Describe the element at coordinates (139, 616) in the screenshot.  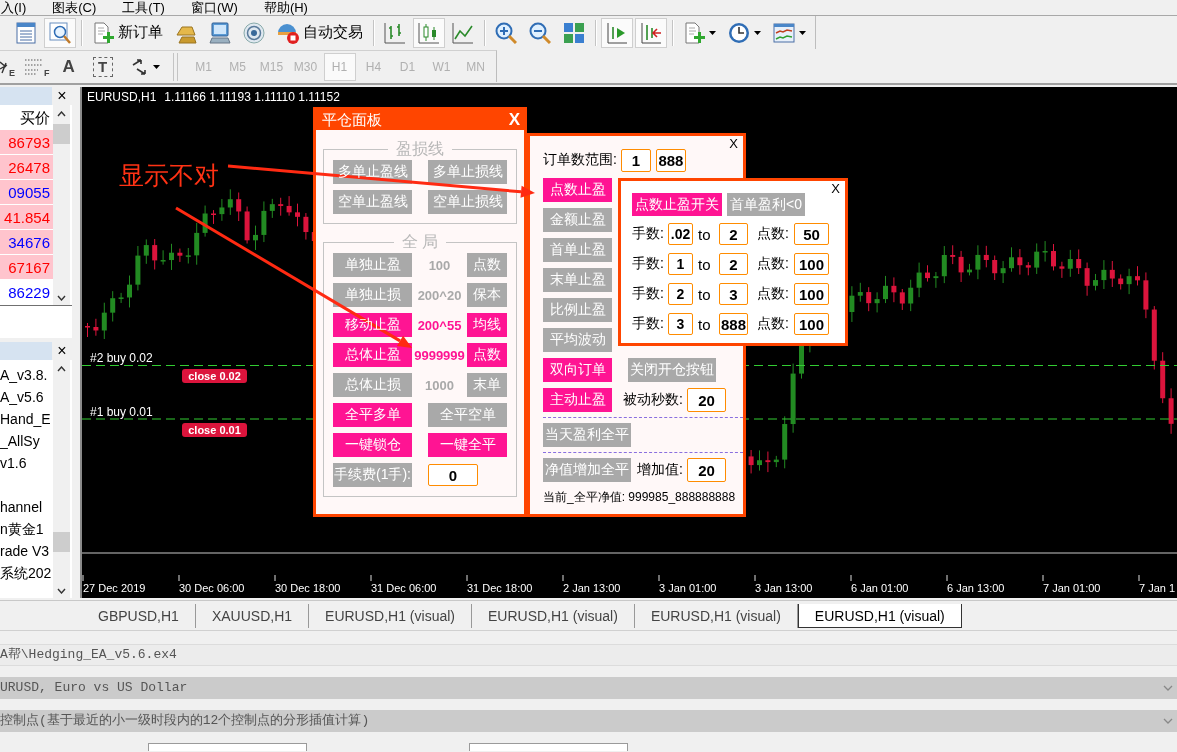
I see `chart-tab: GBPUSD,H1` at that location.